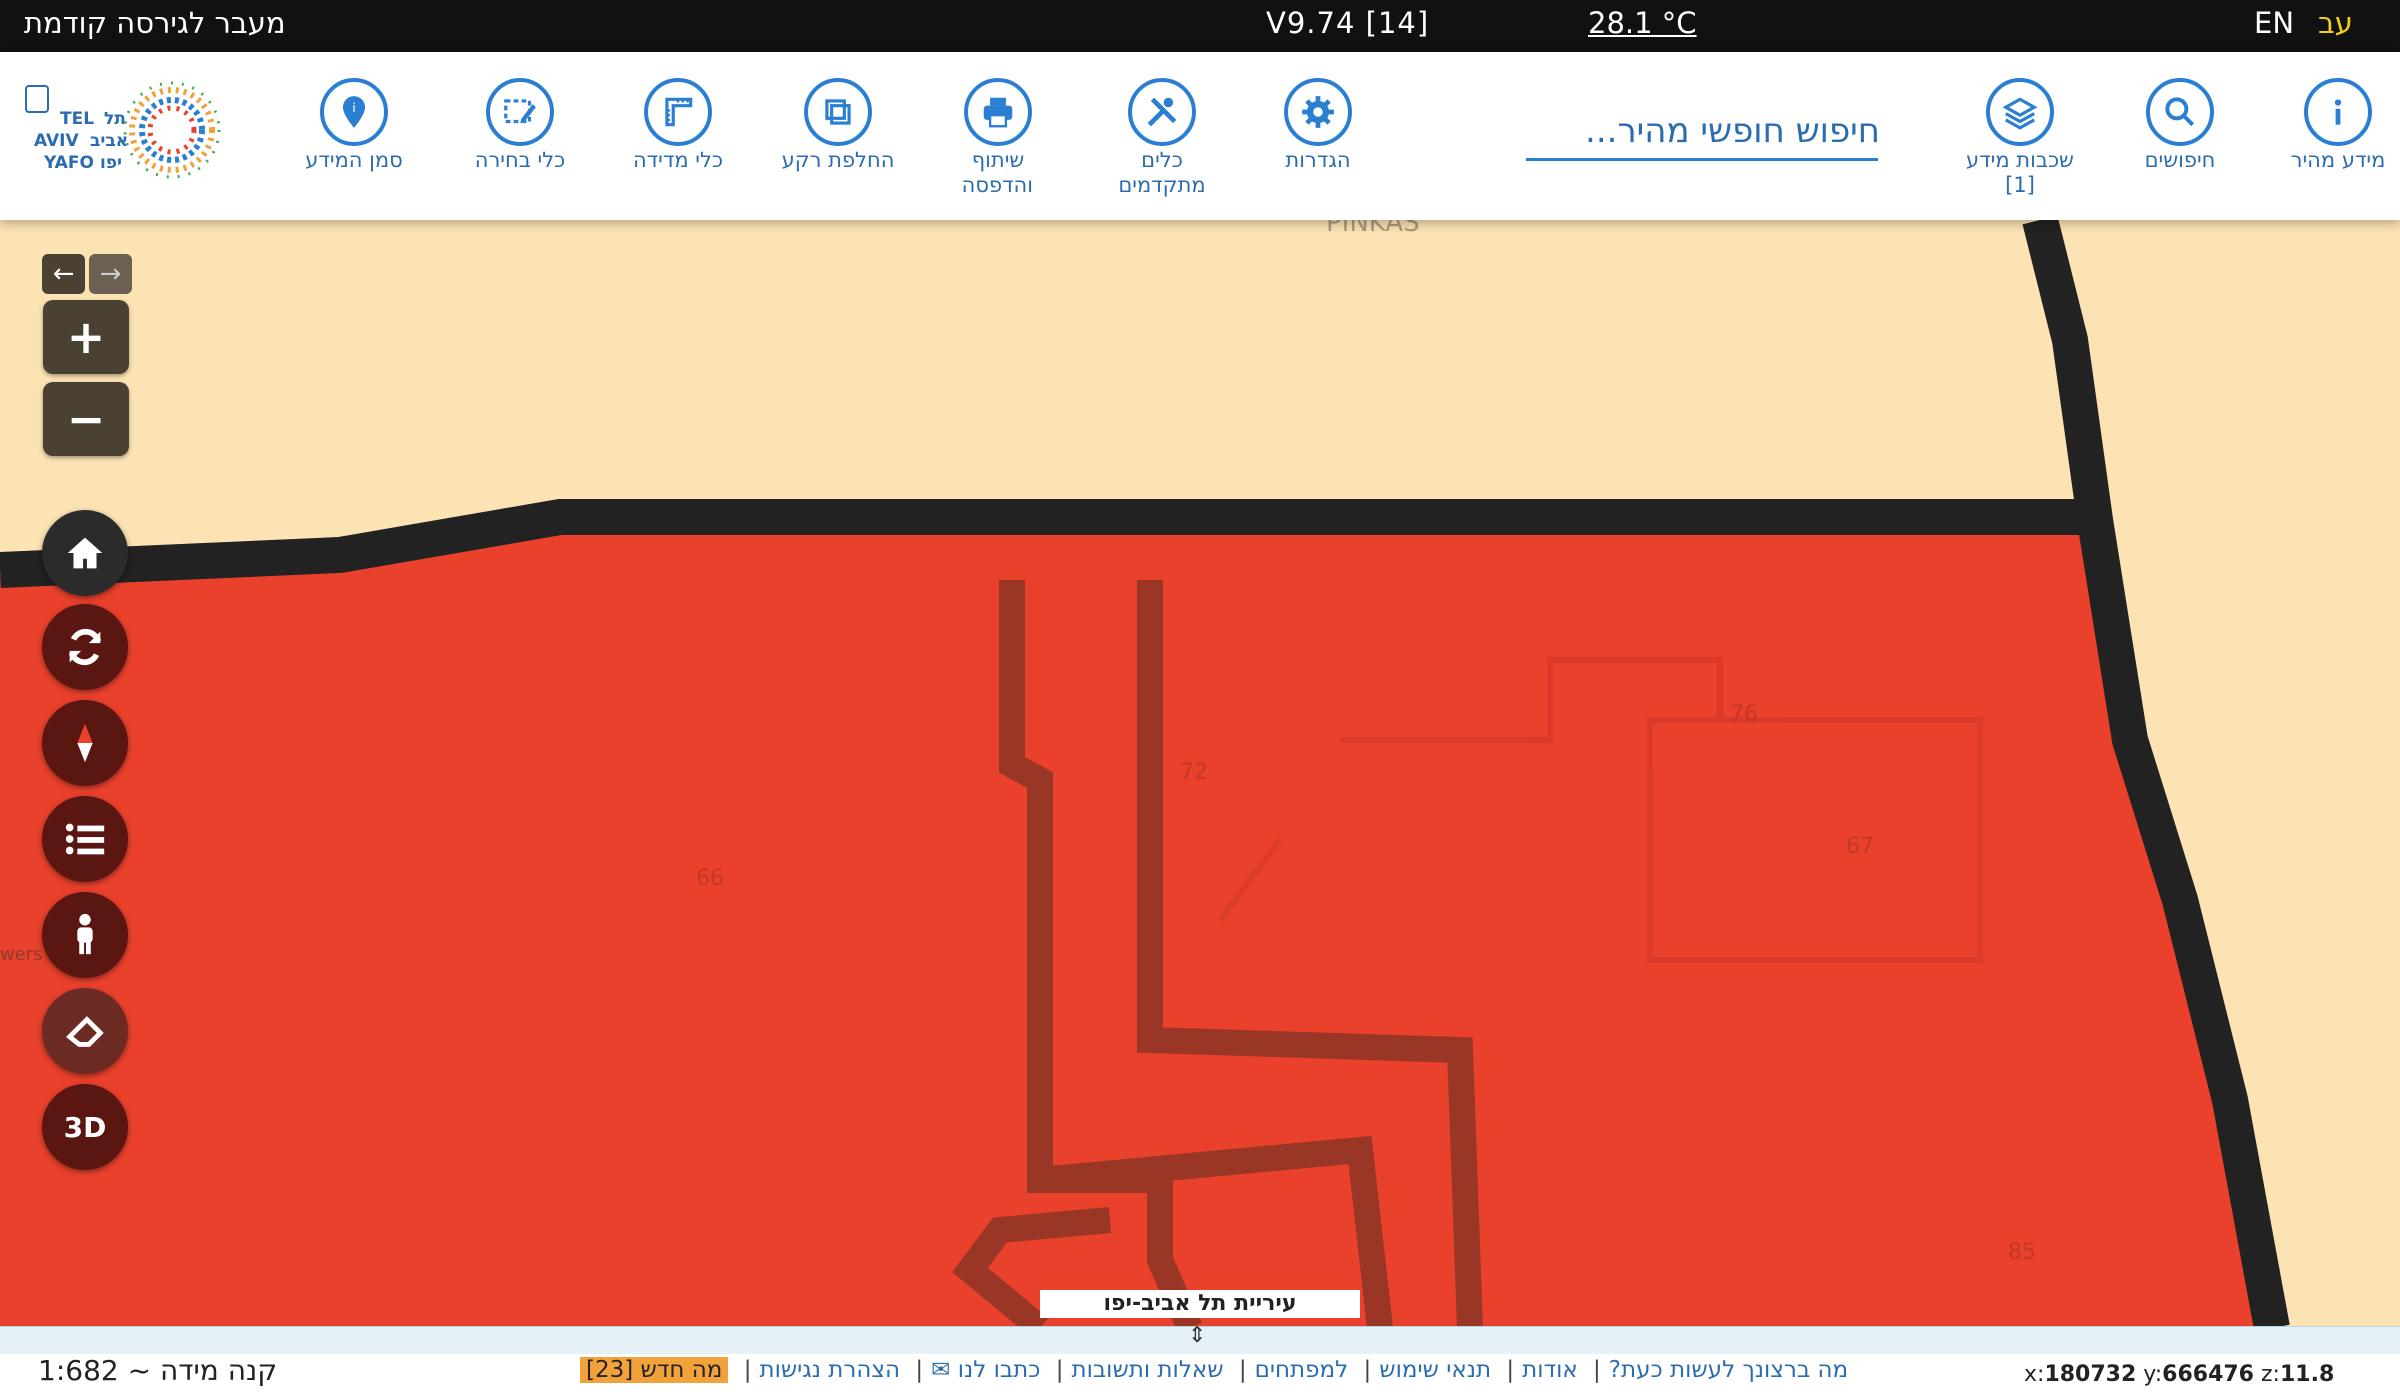  Describe the element at coordinates (2180, 112) in the screenshot. I see `search-icon` at that location.